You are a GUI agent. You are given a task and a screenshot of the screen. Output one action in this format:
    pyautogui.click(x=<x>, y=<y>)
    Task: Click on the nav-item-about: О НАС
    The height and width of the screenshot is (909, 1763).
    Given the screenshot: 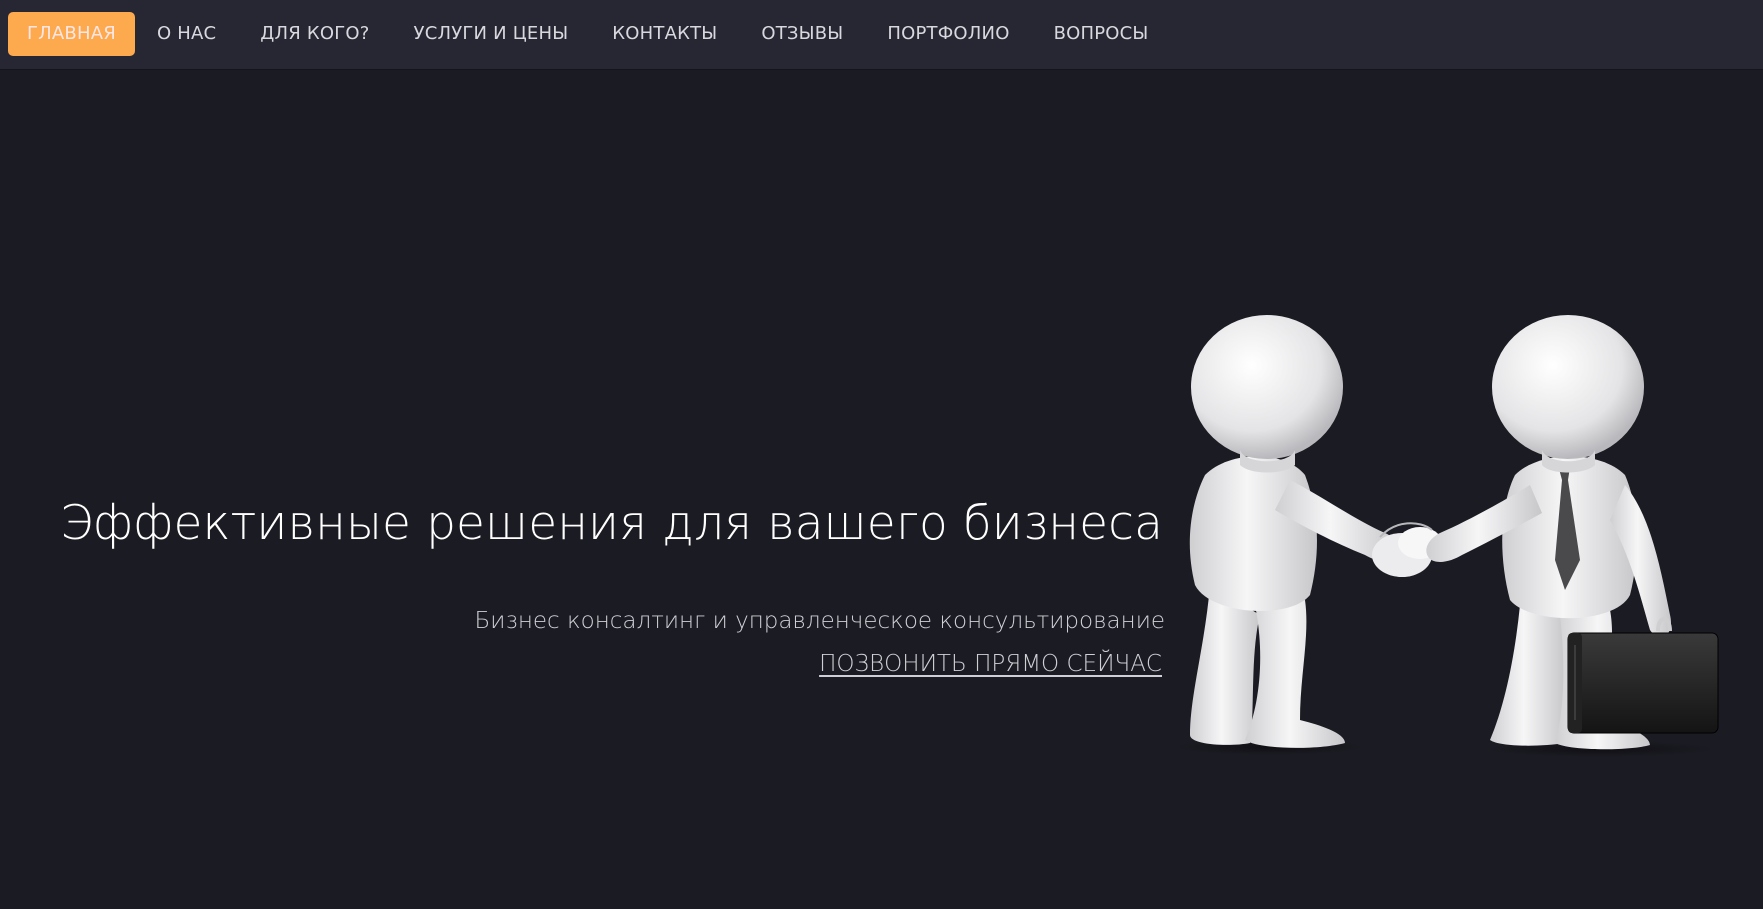 What is the action you would take?
    pyautogui.click(x=186, y=34)
    